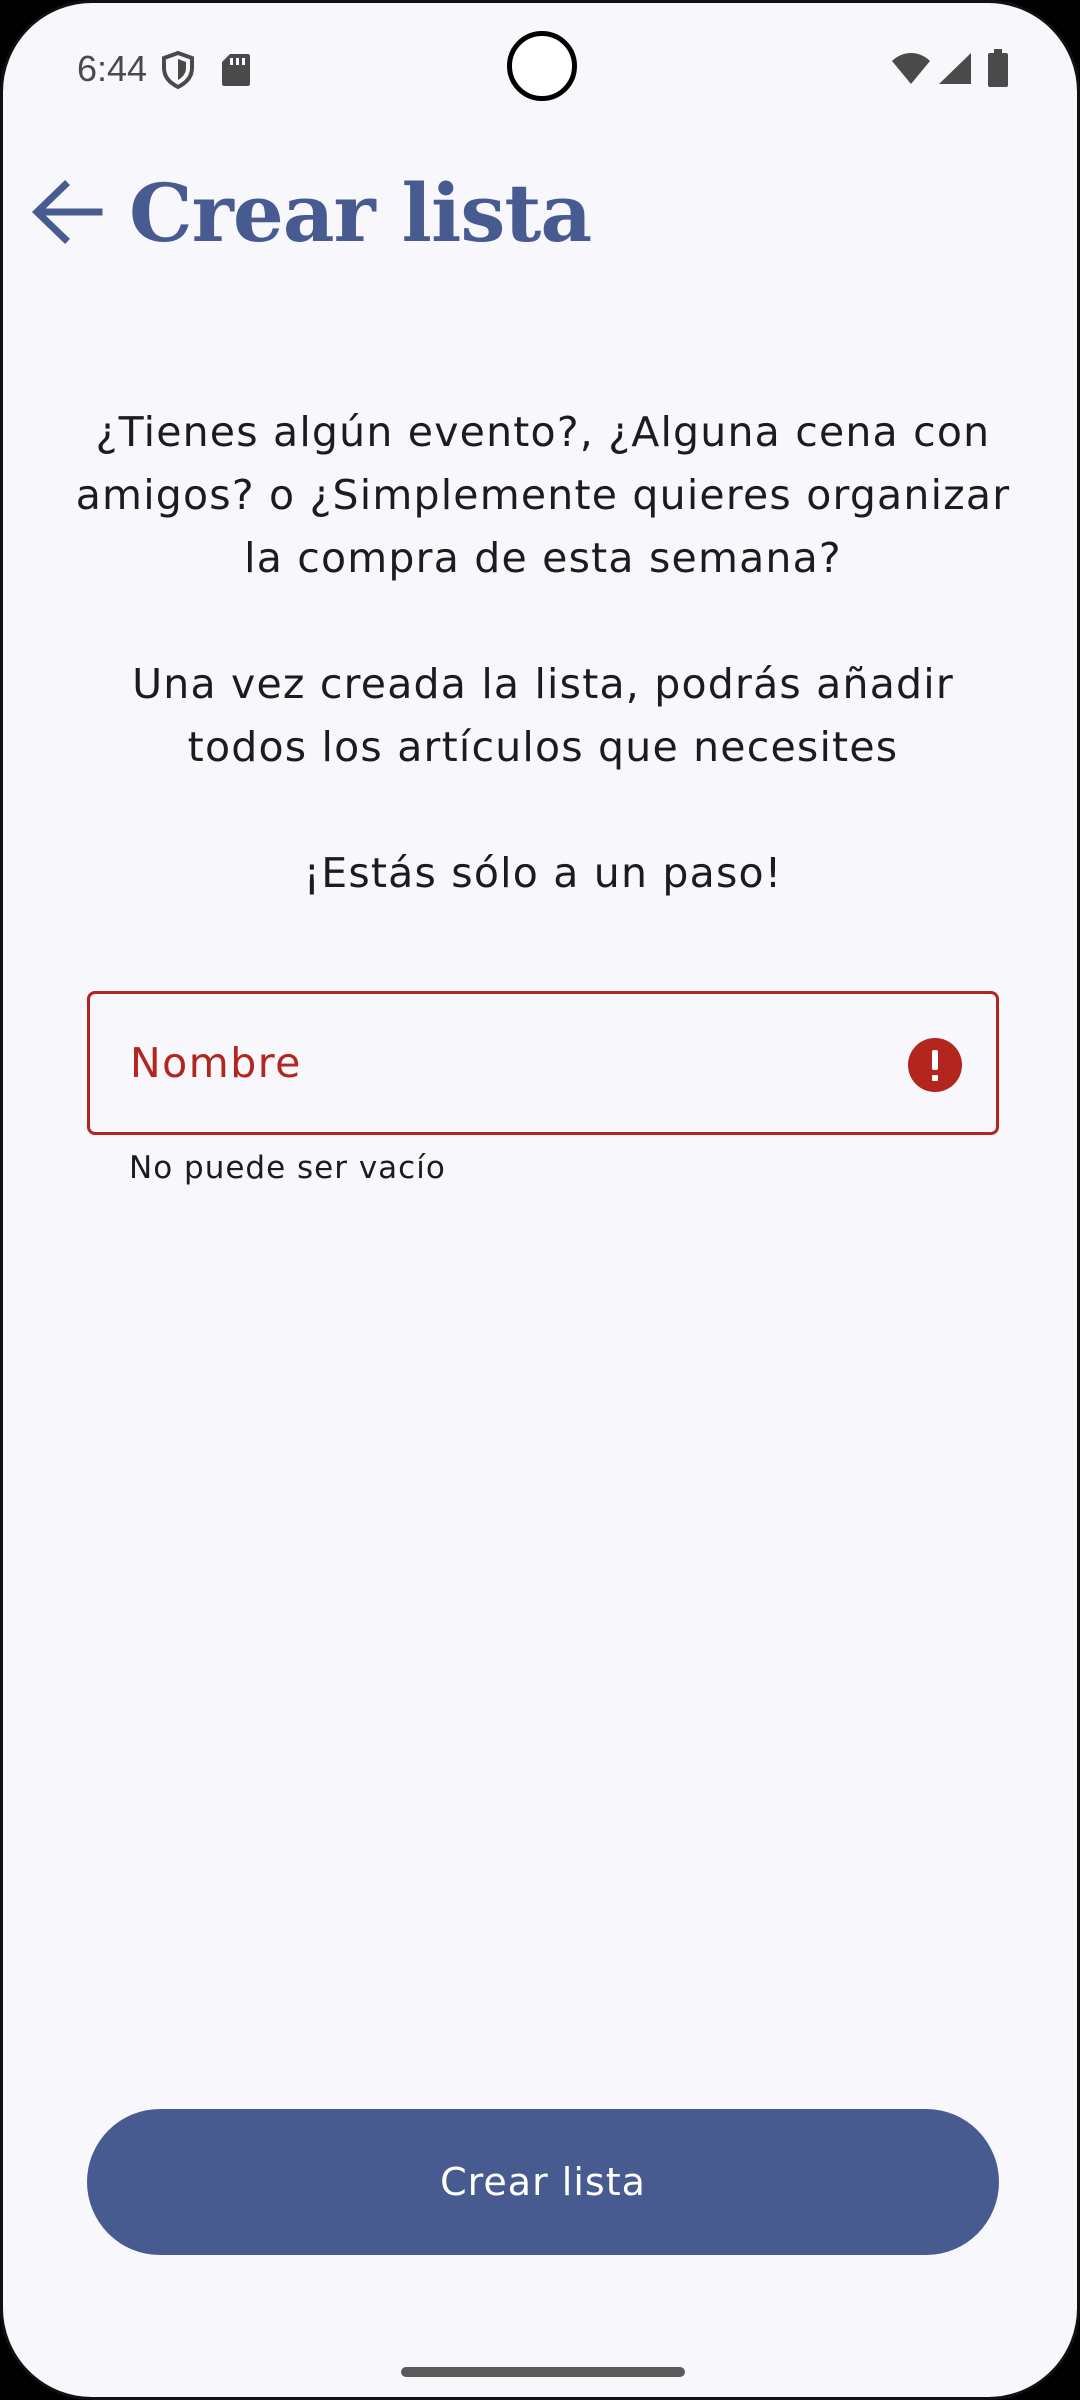 The width and height of the screenshot is (1080, 2400). What do you see at coordinates (911, 71) in the screenshot?
I see `wifi-icon` at bounding box center [911, 71].